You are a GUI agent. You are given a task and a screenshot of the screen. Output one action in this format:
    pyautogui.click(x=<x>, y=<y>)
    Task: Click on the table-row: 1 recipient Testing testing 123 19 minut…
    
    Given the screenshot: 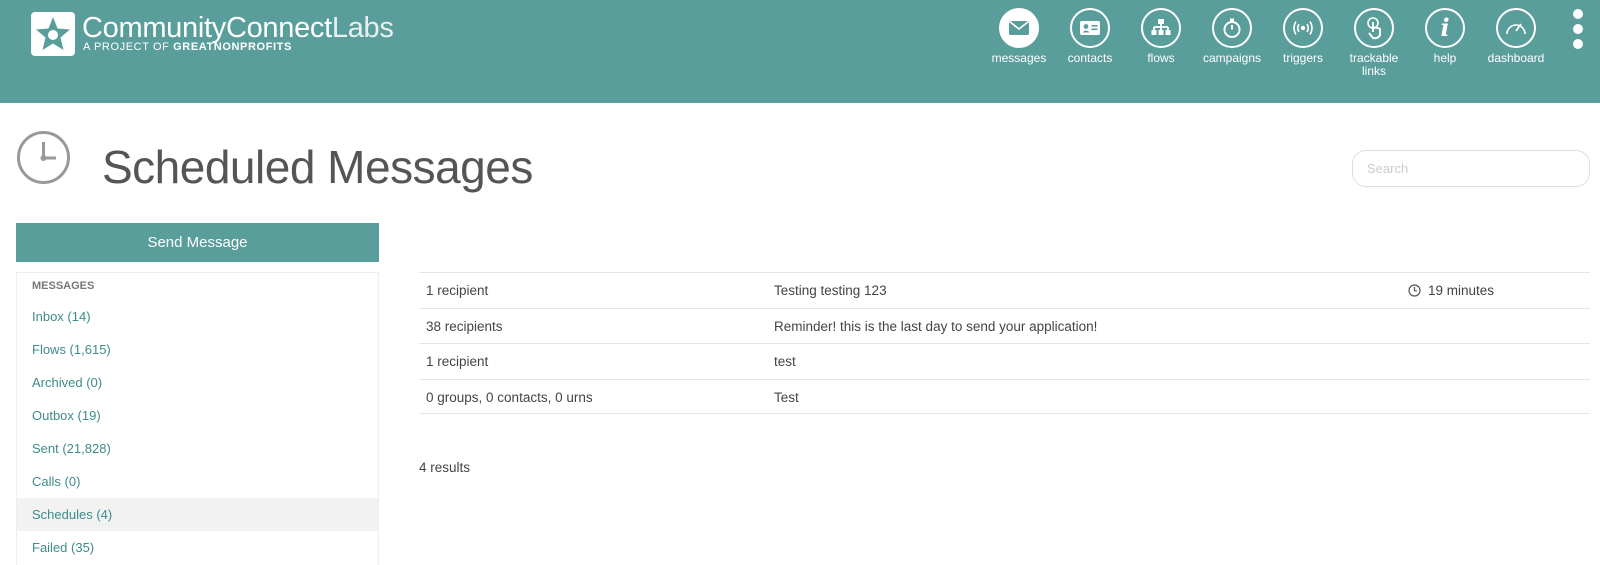 What is the action you would take?
    pyautogui.click(x=1004, y=290)
    